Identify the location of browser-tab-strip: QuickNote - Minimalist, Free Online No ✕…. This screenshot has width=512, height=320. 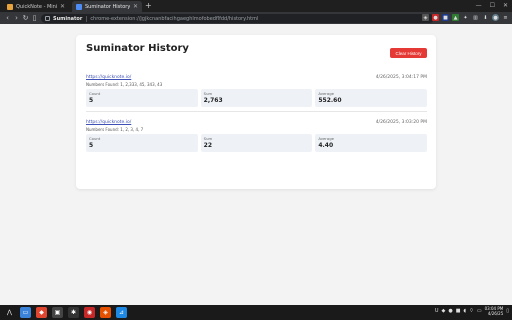
(256, 6).